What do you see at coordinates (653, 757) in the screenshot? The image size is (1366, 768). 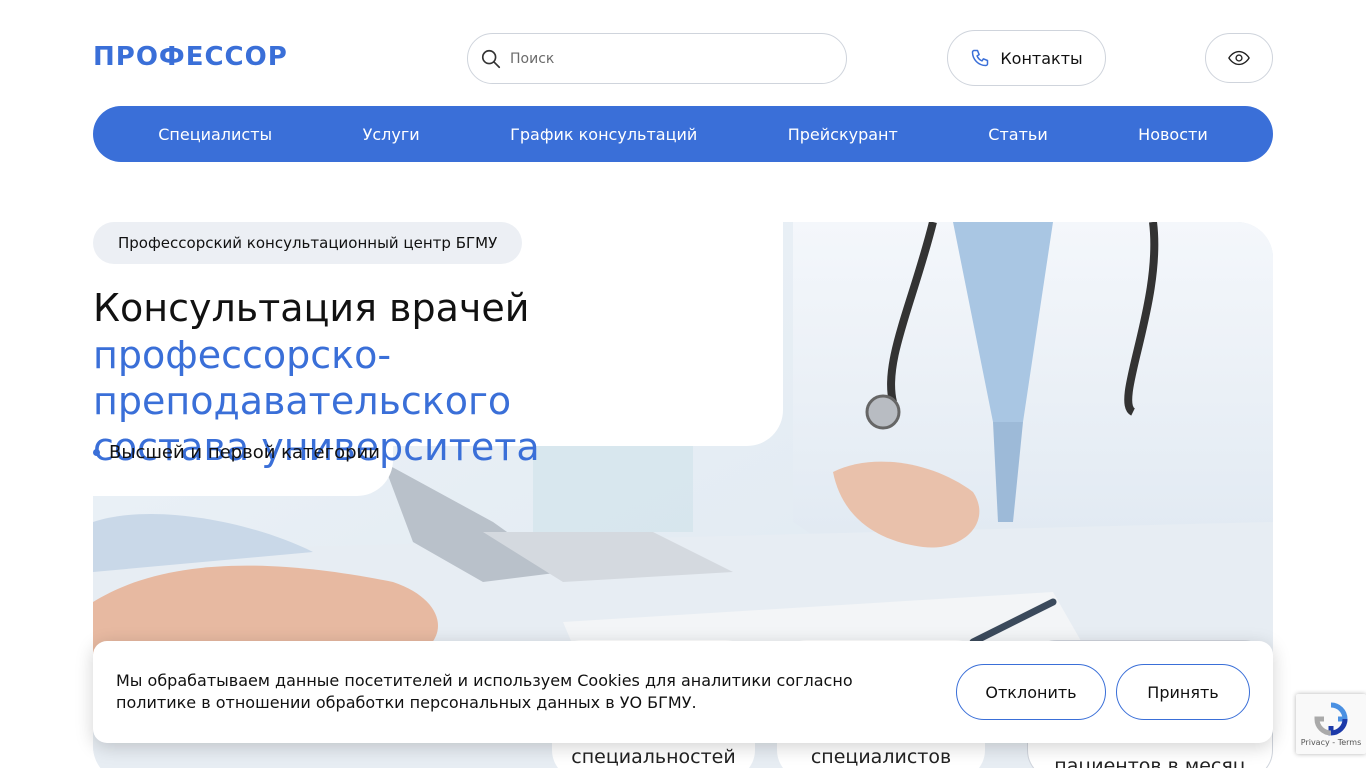 I see `stat-label: специальностей` at bounding box center [653, 757].